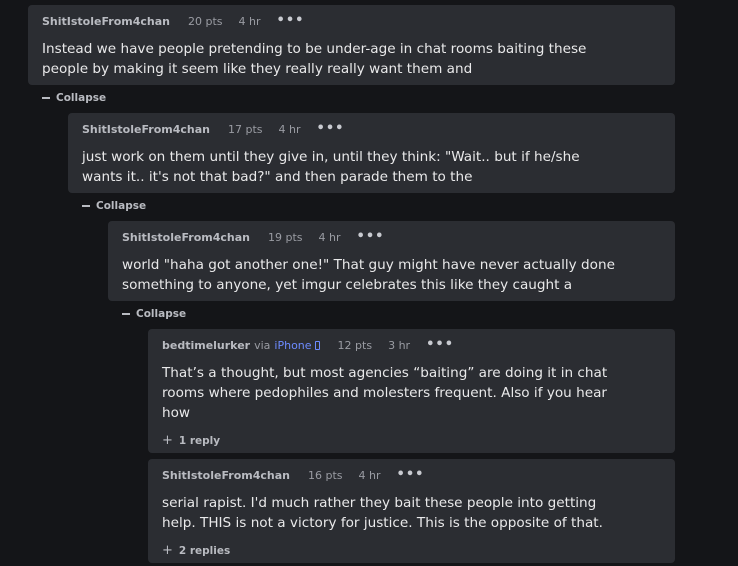 The width and height of the screenshot is (738, 566). I want to click on comment-points: 12 pts, so click(355, 345).